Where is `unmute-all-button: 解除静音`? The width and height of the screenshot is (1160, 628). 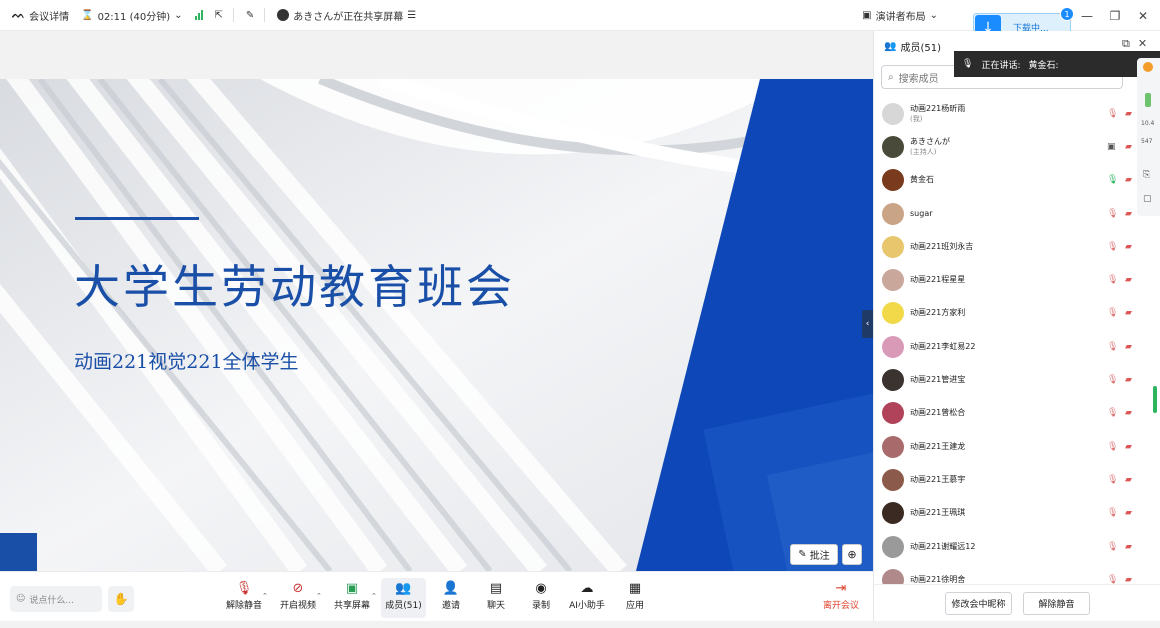 unmute-all-button: 解除静音 is located at coordinates (1056, 603).